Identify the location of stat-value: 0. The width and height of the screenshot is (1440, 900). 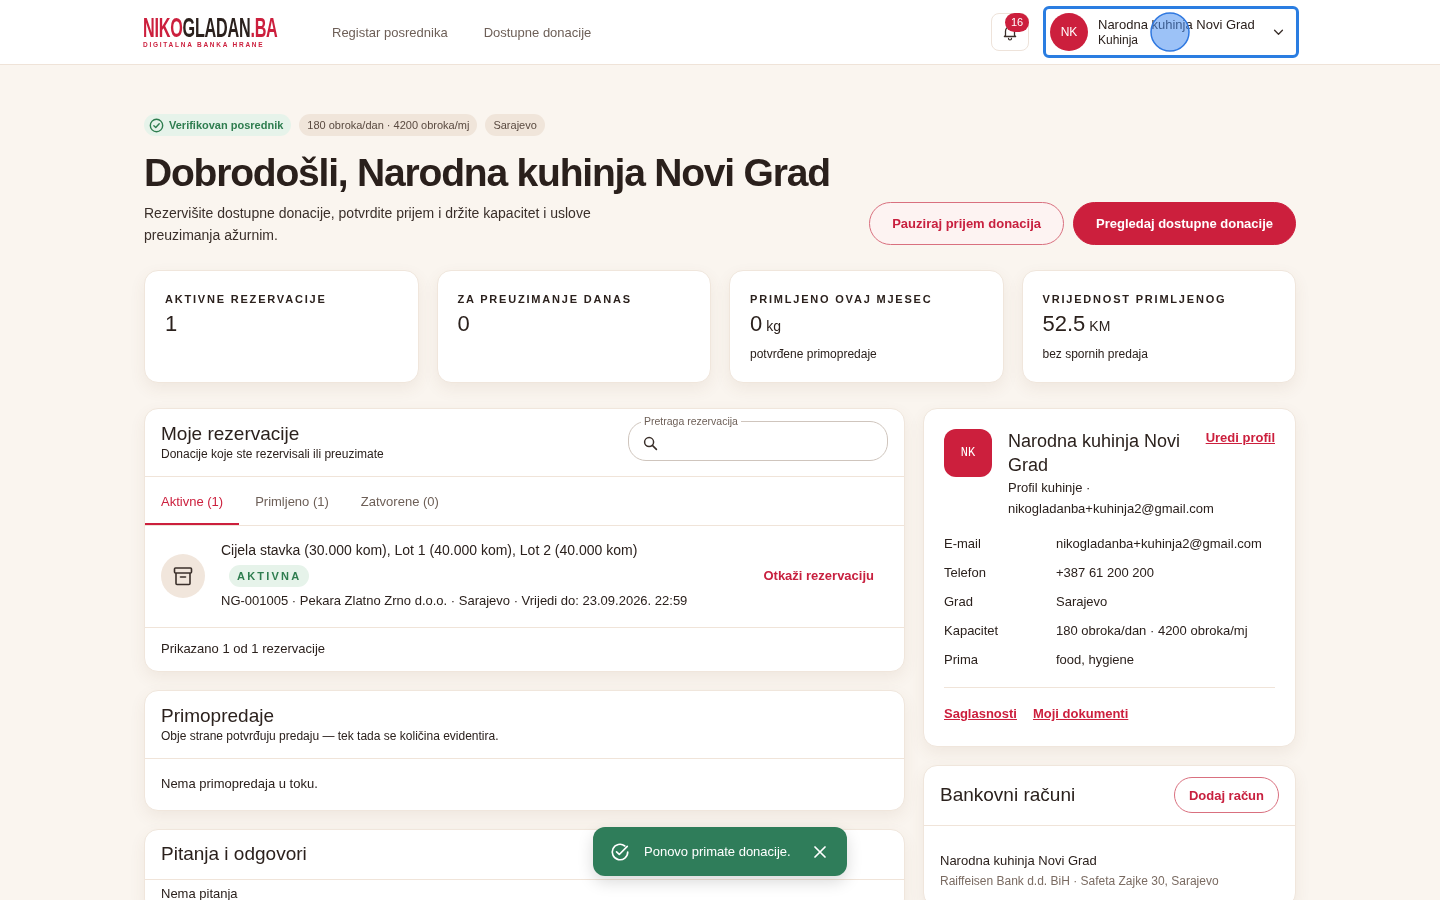
(464, 324).